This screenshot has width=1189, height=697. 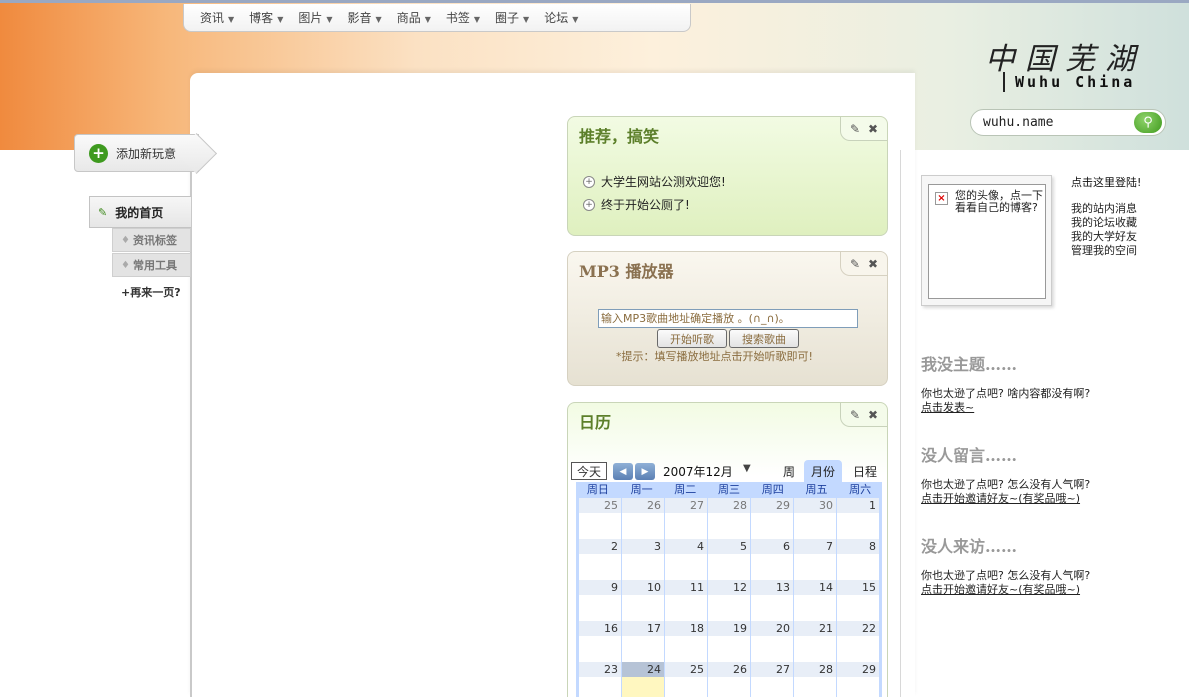 I want to click on day-number: 14, so click(x=815, y=587).